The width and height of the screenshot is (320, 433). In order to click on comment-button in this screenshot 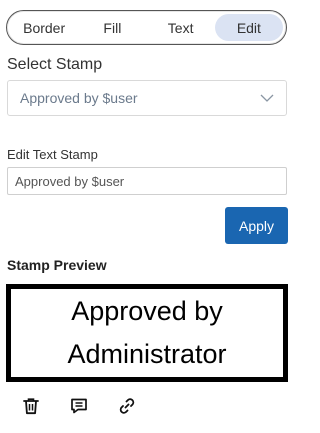, I will do `click(79, 406)`.